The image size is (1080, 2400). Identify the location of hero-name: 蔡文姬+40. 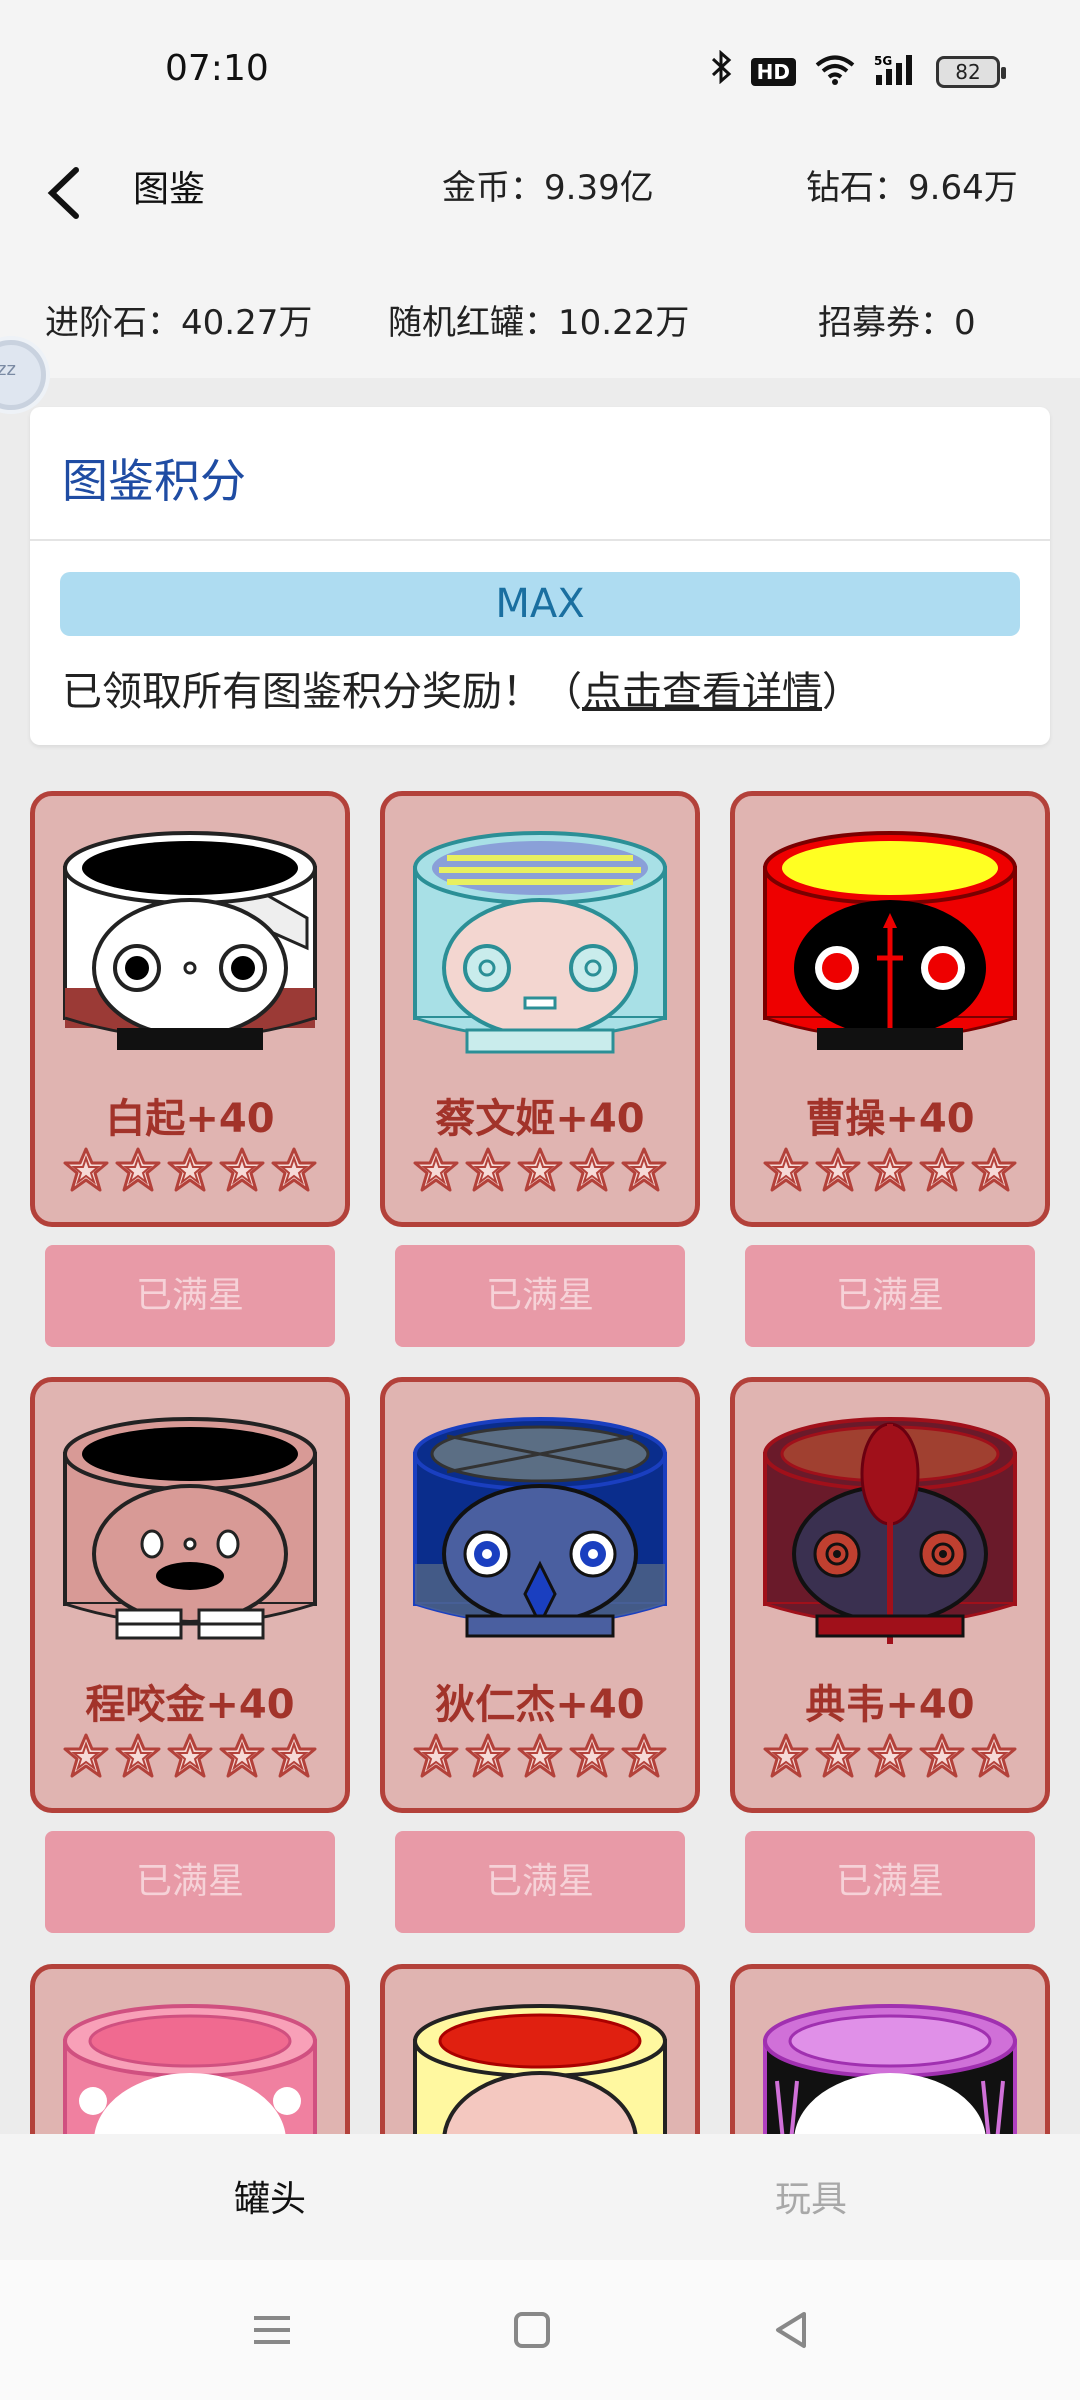
(540, 1119).